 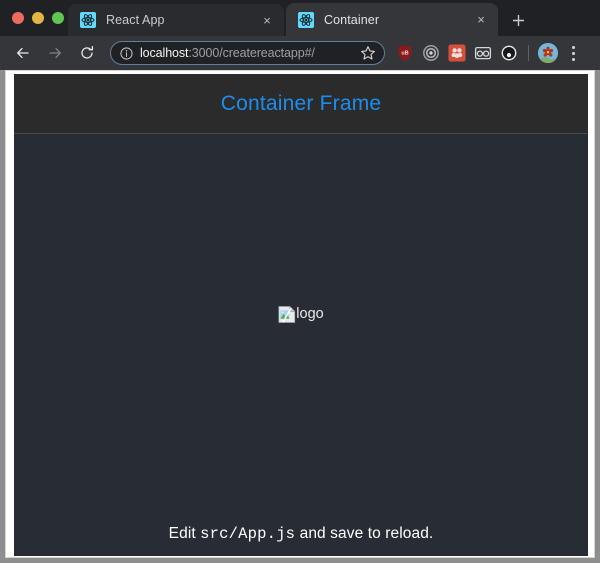 I want to click on url-text: localhost:3000/createreactapp#/, so click(x=250, y=53).